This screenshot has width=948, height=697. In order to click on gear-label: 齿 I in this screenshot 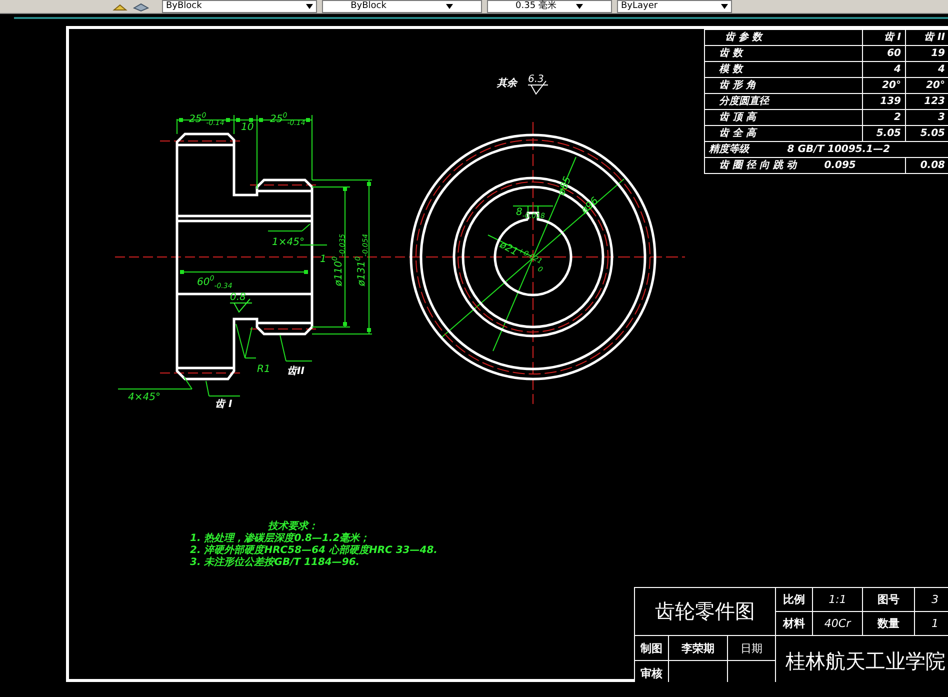, I will do `click(223, 404)`.